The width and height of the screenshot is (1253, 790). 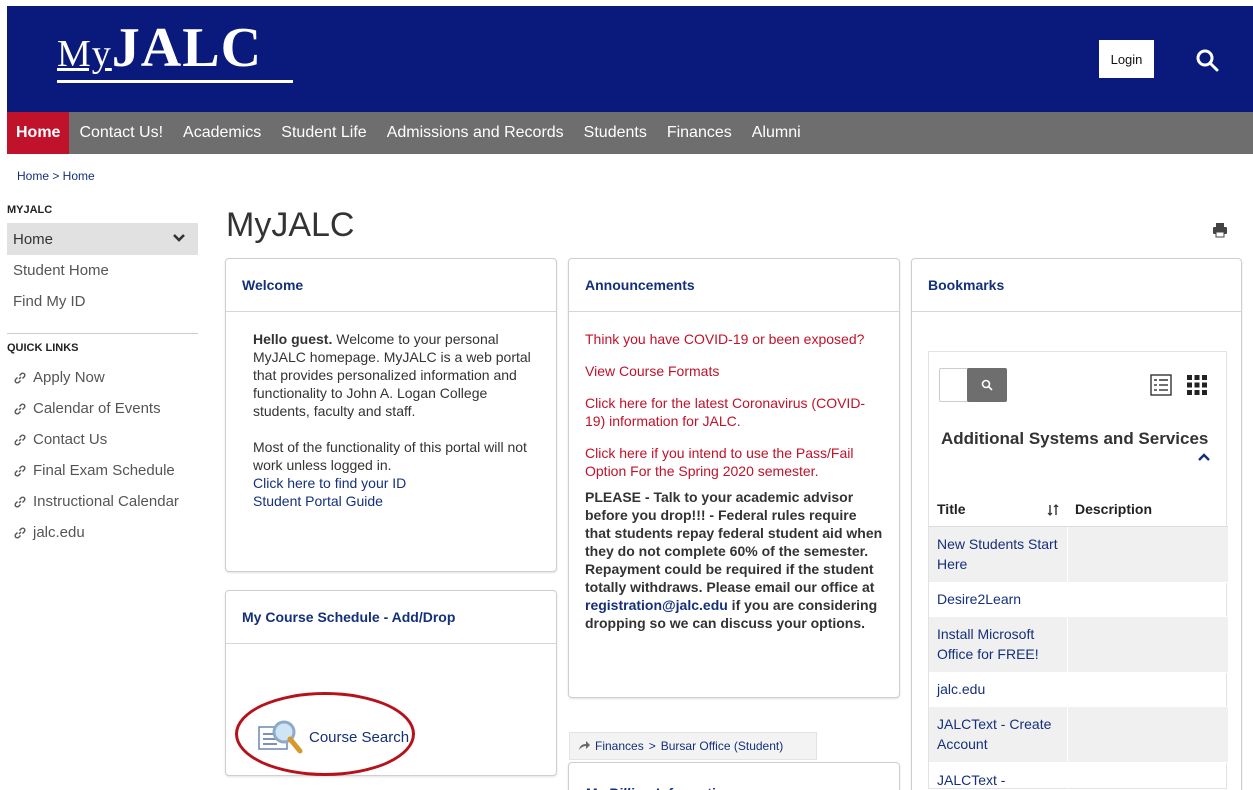 I want to click on table-row: Desire2Learn, so click(x=1078, y=599).